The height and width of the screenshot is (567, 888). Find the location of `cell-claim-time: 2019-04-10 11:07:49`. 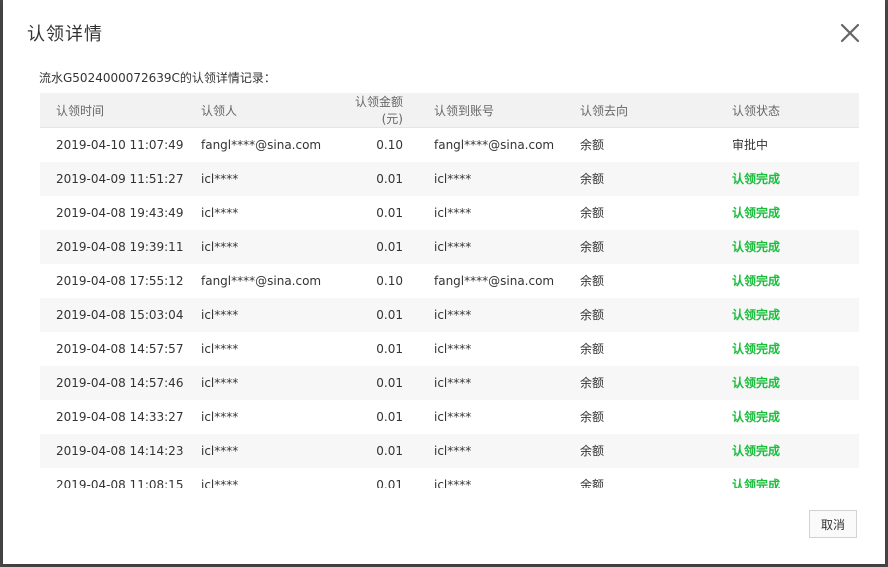

cell-claim-time: 2019-04-10 11:07:49 is located at coordinates (120, 144).